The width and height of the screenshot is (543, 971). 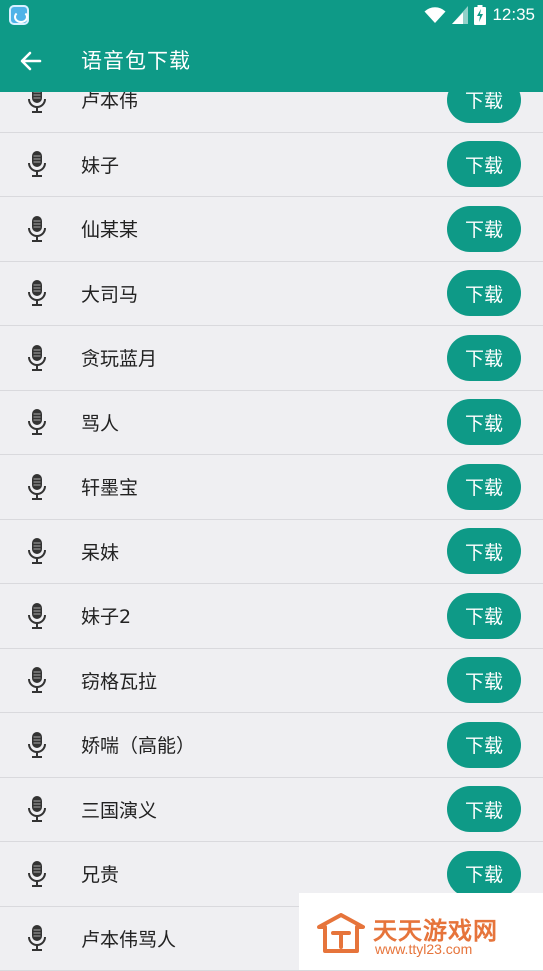 What do you see at coordinates (460, 15) in the screenshot?
I see `signal-icon` at bounding box center [460, 15].